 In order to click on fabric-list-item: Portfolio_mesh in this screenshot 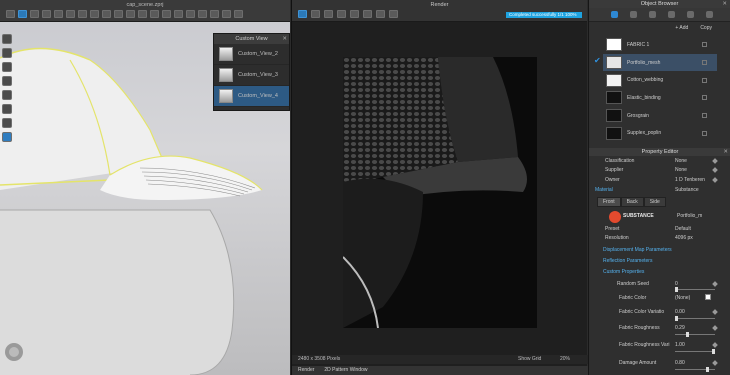, I will do `click(660, 62)`.